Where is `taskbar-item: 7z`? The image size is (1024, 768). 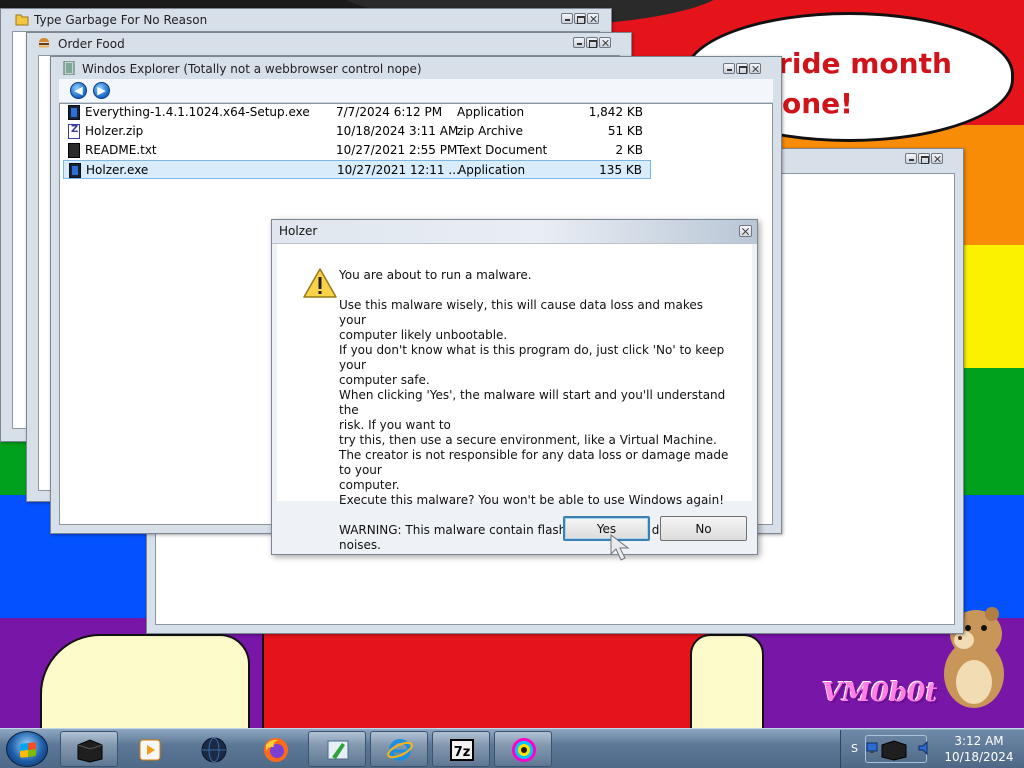
taskbar-item: 7z is located at coordinates (461, 749).